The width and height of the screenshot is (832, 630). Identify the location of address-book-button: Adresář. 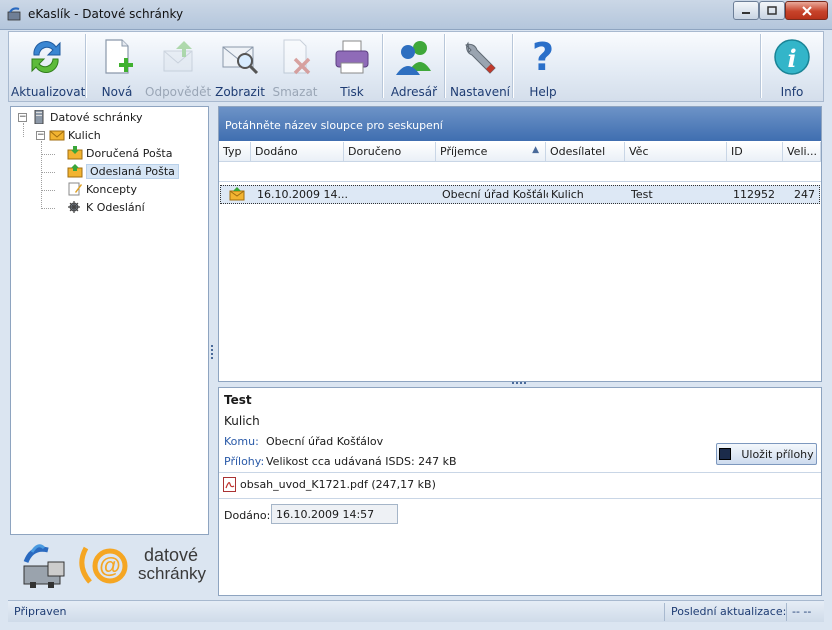
(414, 66).